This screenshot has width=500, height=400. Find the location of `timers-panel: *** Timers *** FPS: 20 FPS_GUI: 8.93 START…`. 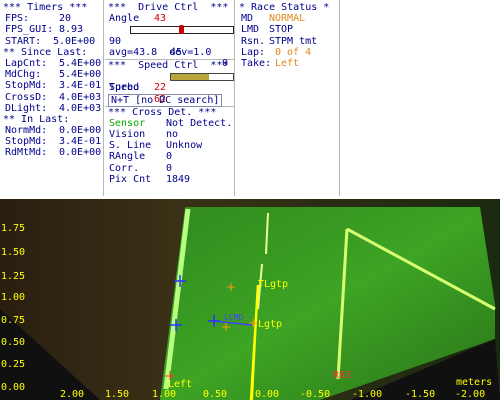

timers-panel: *** Timers *** FPS: 20 FPS_GUI: 8.93 START… is located at coordinates (52, 98).